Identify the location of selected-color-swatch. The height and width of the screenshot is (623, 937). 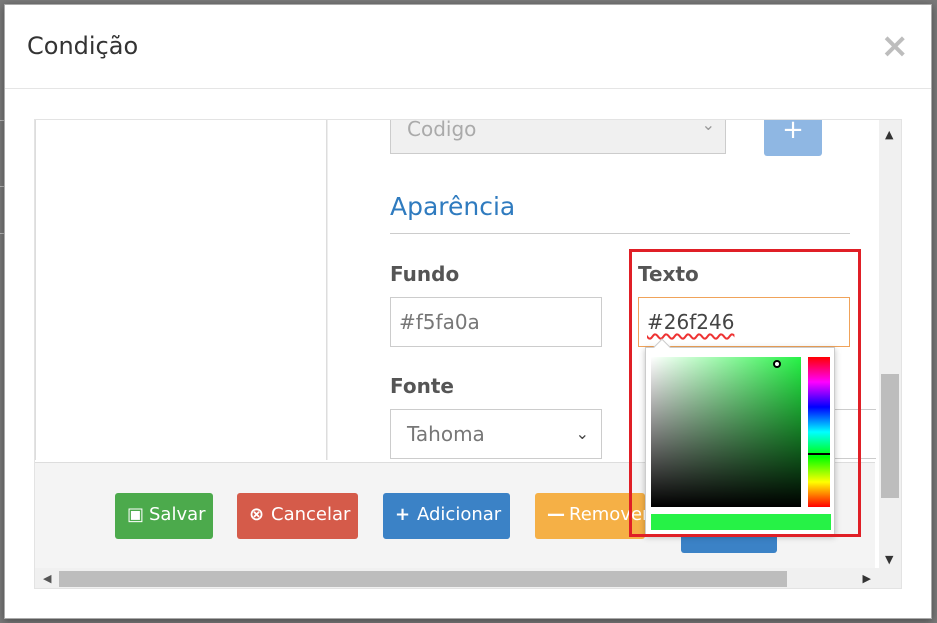
(741, 522).